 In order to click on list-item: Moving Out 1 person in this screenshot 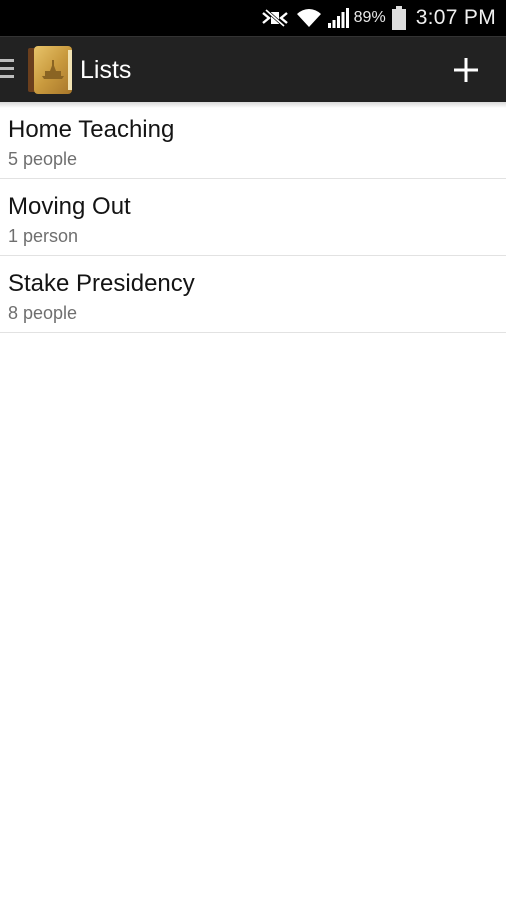, I will do `click(253, 217)`.